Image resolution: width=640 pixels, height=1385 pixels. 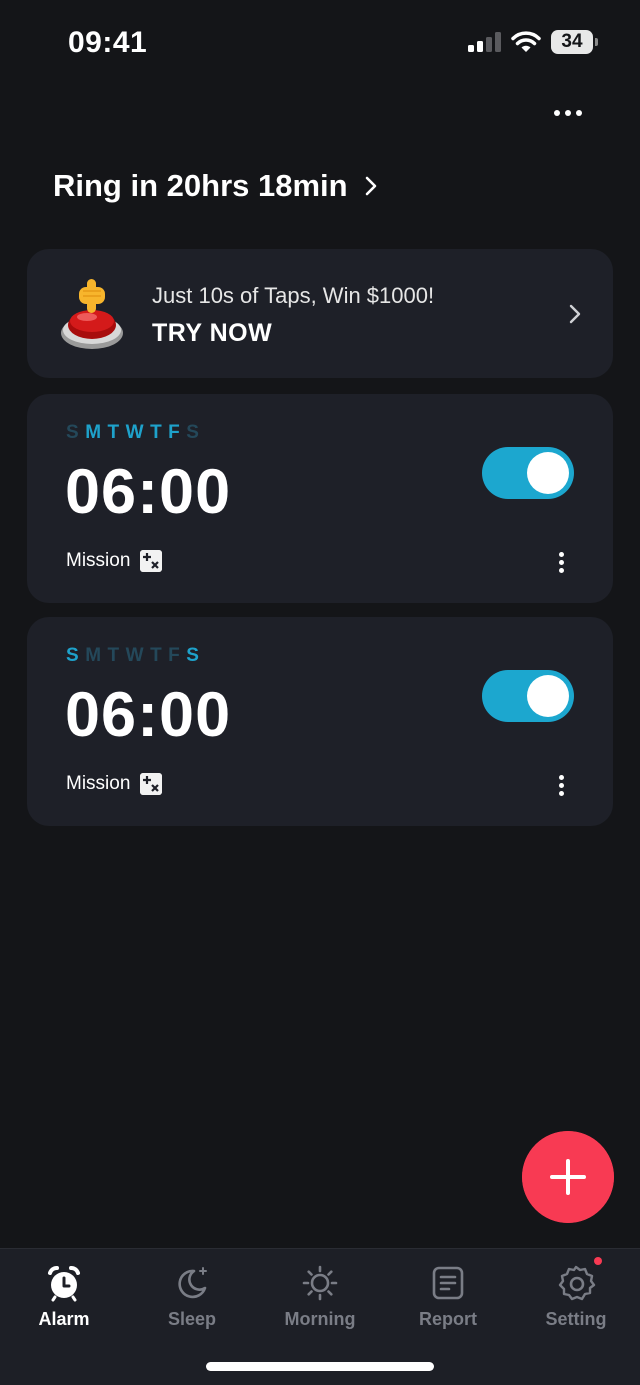 I want to click on wifi-icon, so click(x=526, y=41).